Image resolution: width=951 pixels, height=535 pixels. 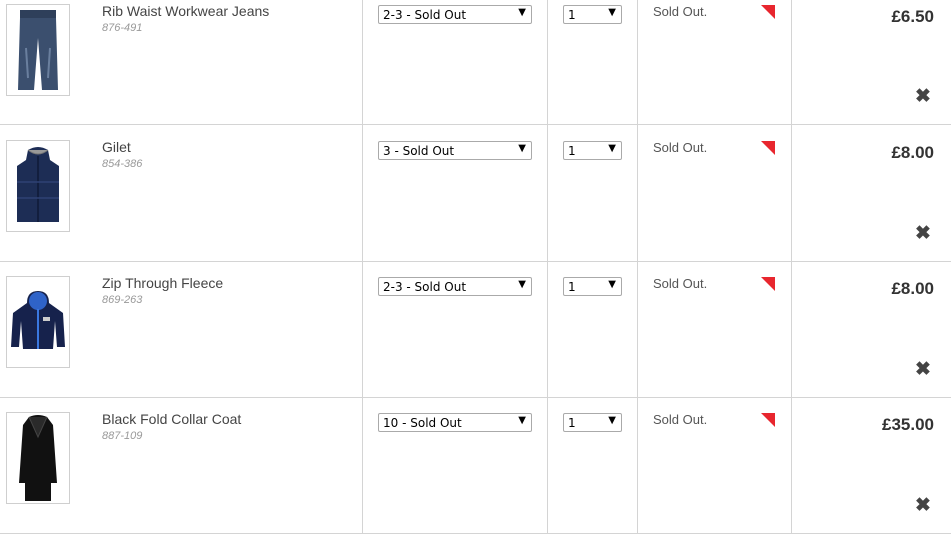 I want to click on product-code: 887-109, so click(x=122, y=436).